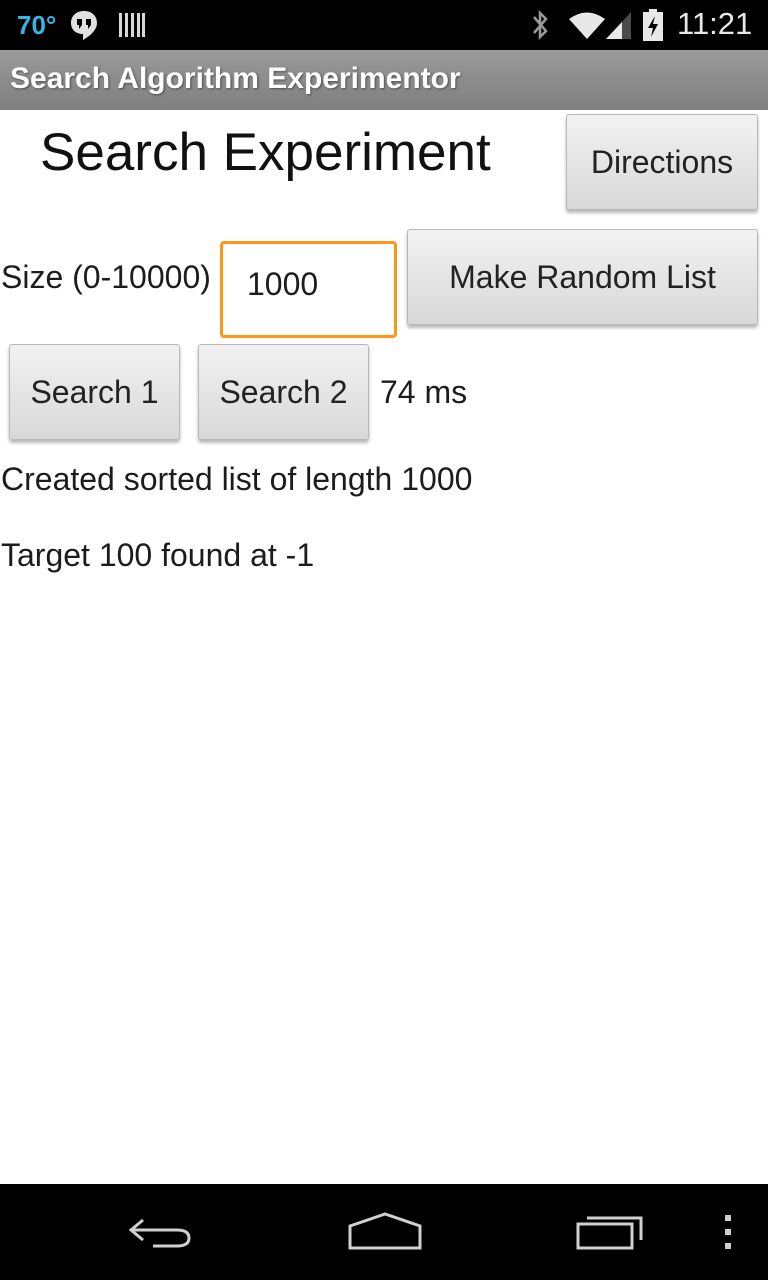 The image size is (768, 1280). Describe the element at coordinates (94, 392) in the screenshot. I see `search-1-button: Search 1` at that location.